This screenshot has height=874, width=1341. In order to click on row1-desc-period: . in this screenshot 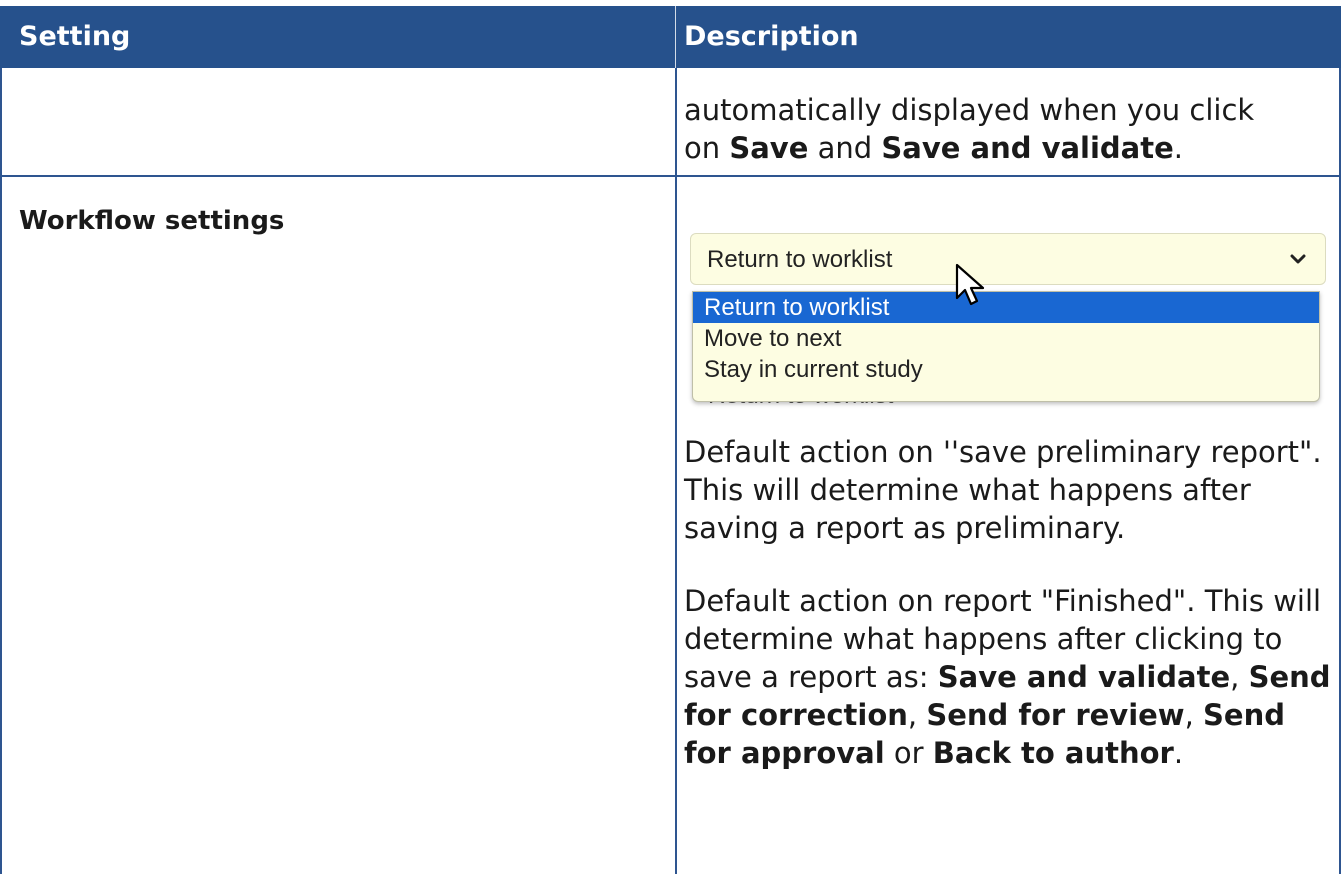, I will do `click(1178, 148)`.